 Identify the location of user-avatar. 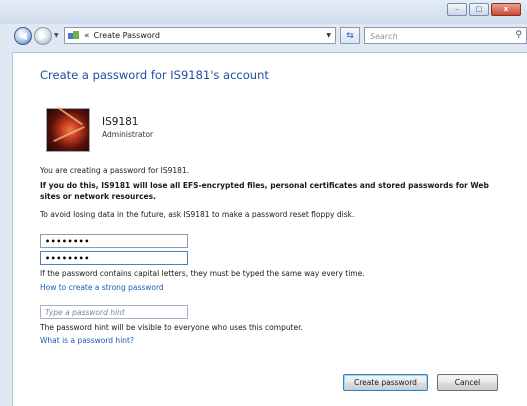
(68, 130).